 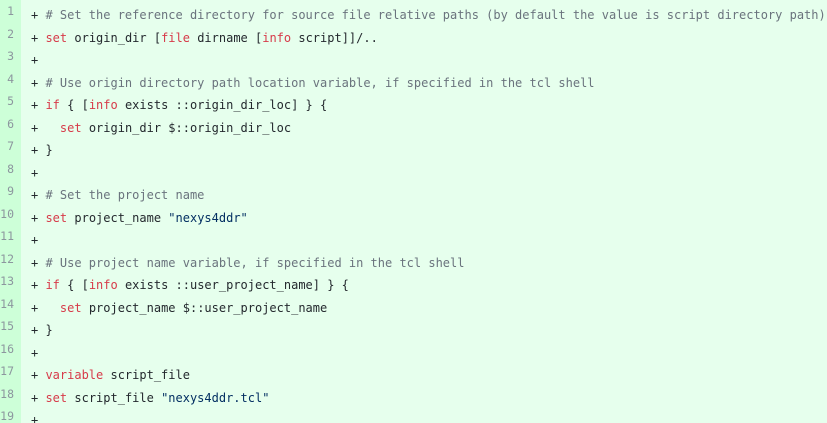 What do you see at coordinates (7, 259) in the screenshot?
I see `line-number: 12` at bounding box center [7, 259].